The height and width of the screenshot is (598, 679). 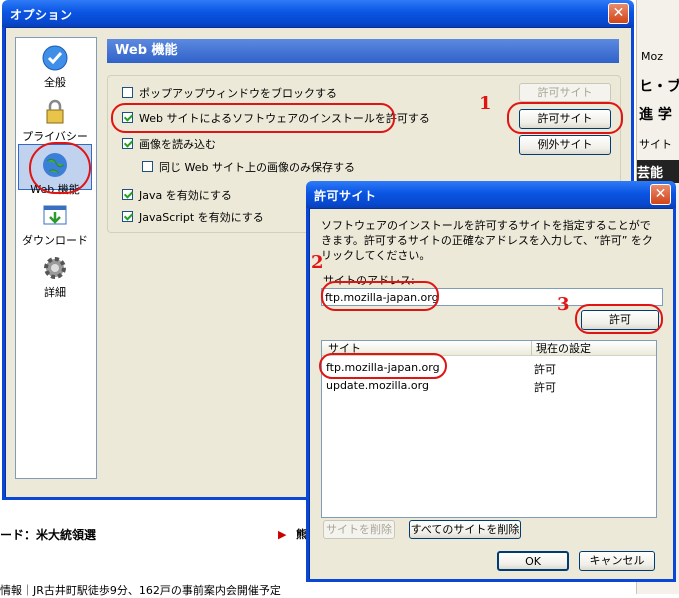 I want to click on bg-text-3: サイト, so click(x=655, y=144).